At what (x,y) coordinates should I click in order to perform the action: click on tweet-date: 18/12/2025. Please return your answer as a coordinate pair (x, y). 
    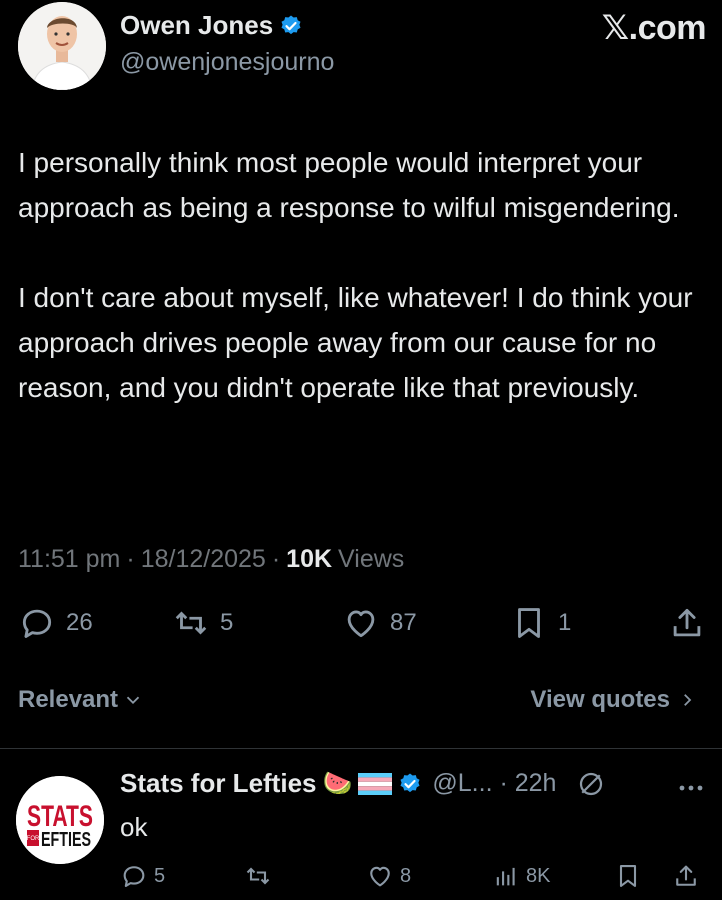
    Looking at the image, I should click on (203, 559).